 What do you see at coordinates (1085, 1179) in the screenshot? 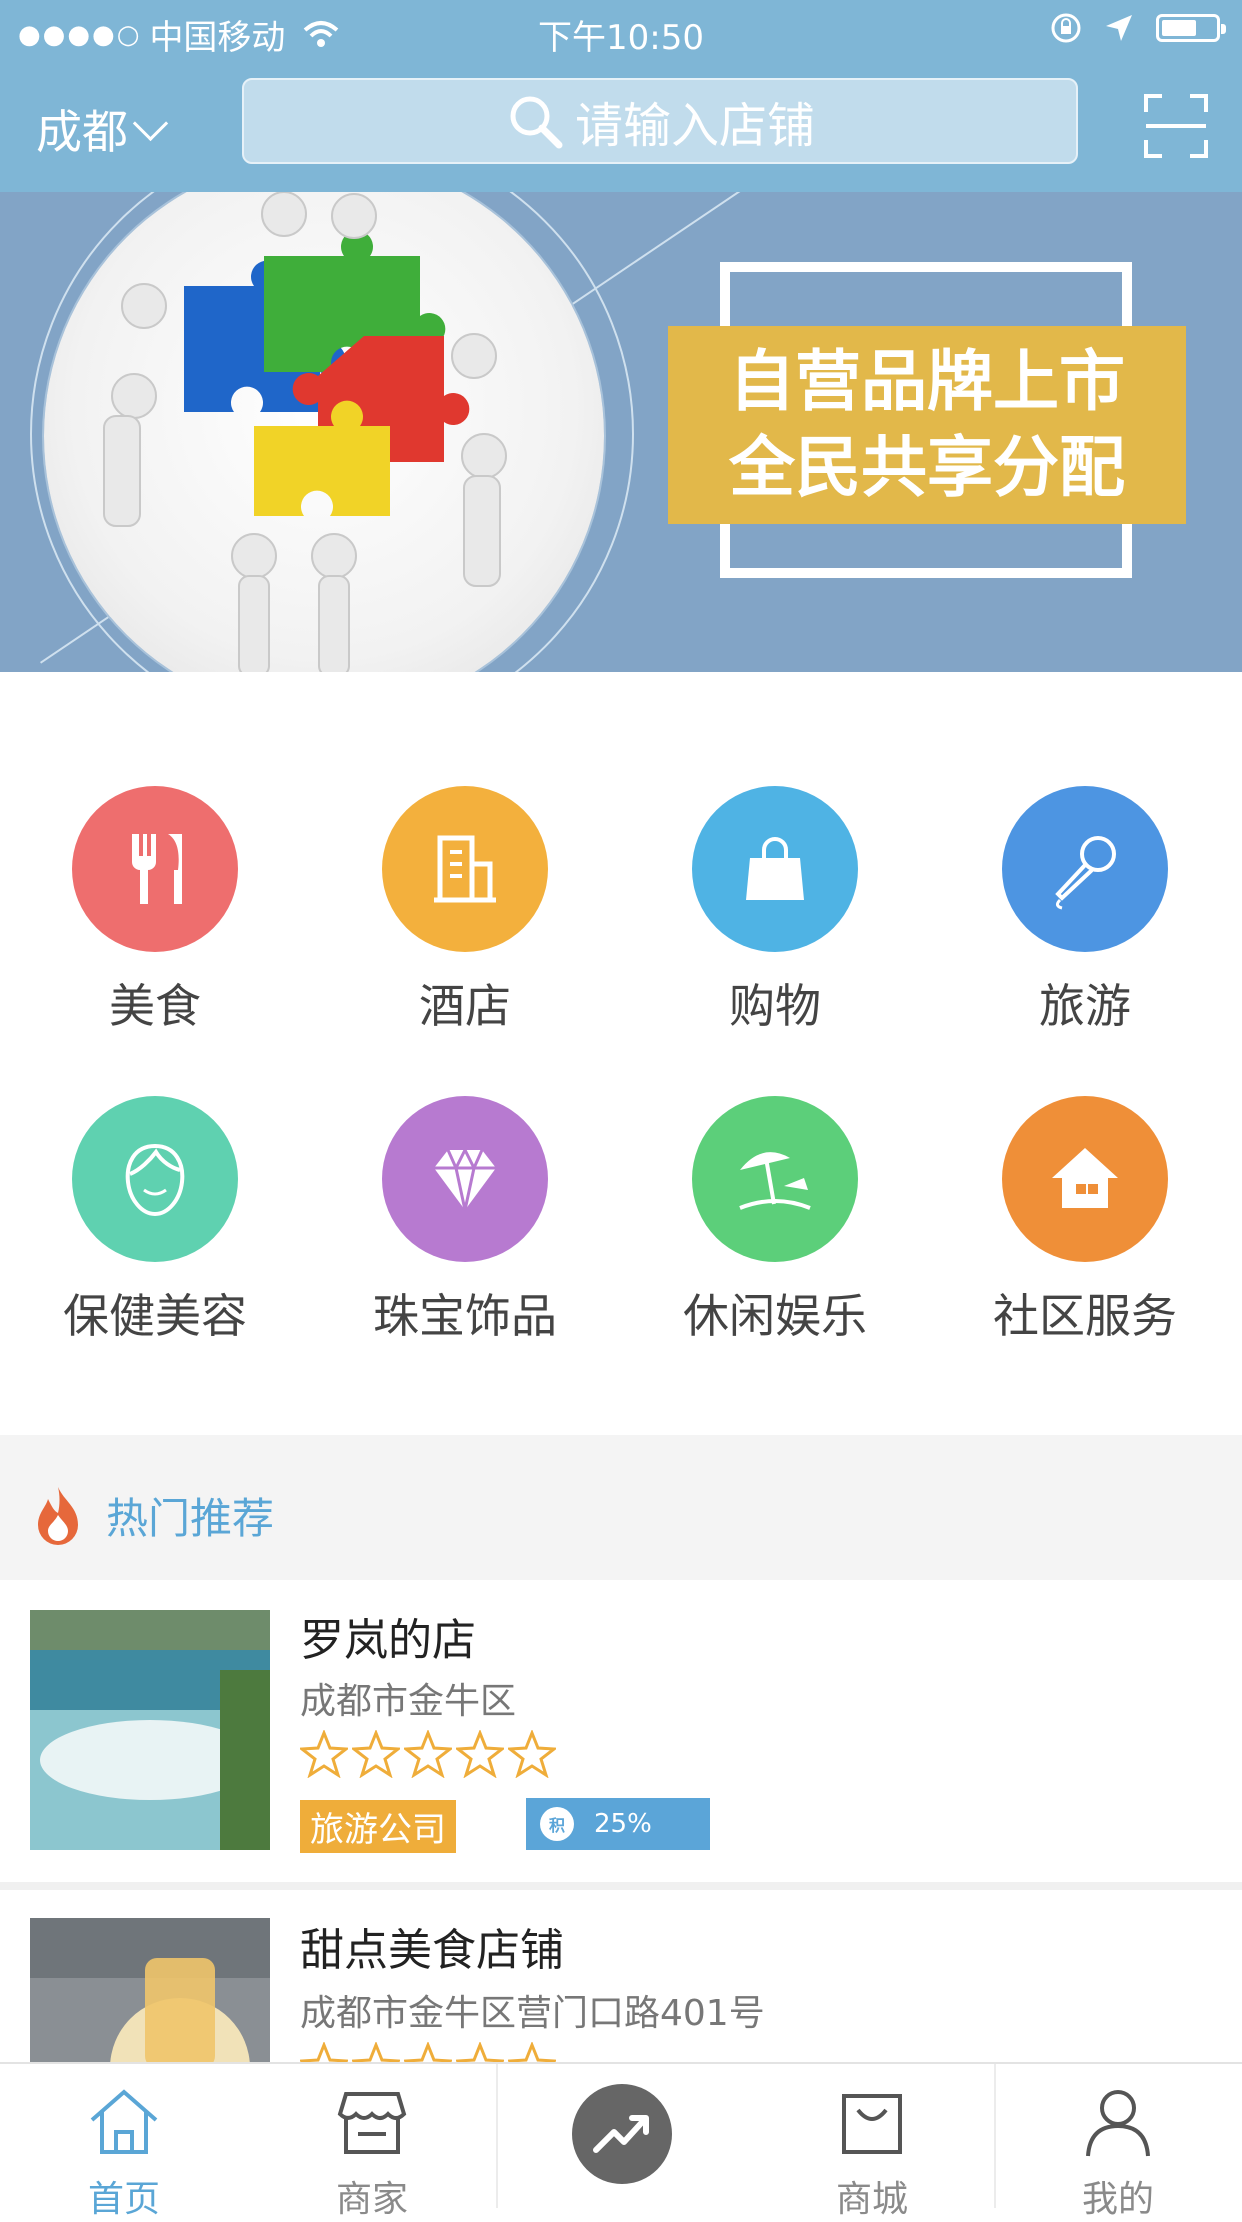
I see `house-icon` at bounding box center [1085, 1179].